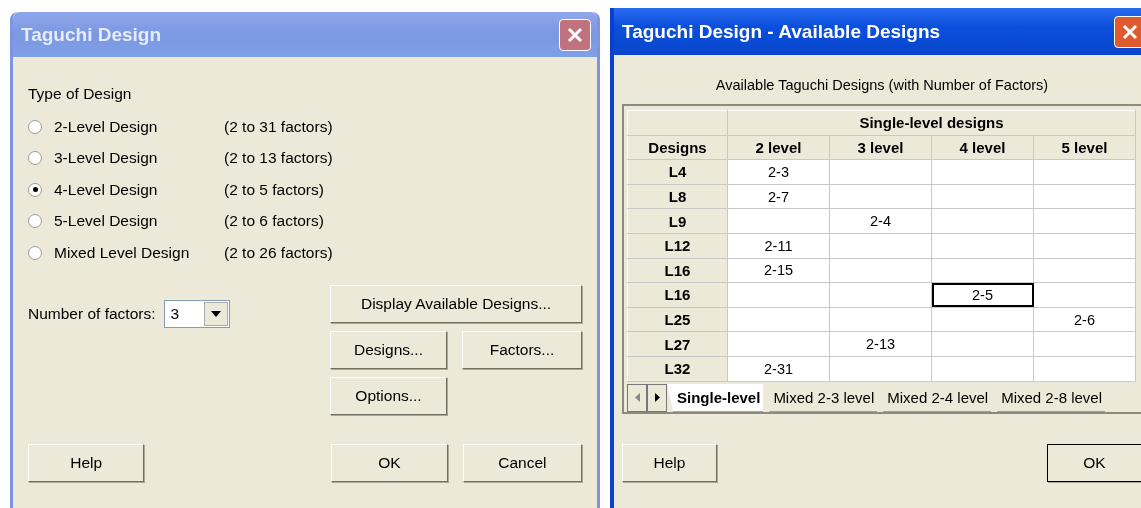 The height and width of the screenshot is (508, 1141). What do you see at coordinates (677, 196) in the screenshot?
I see `row-header: L8` at bounding box center [677, 196].